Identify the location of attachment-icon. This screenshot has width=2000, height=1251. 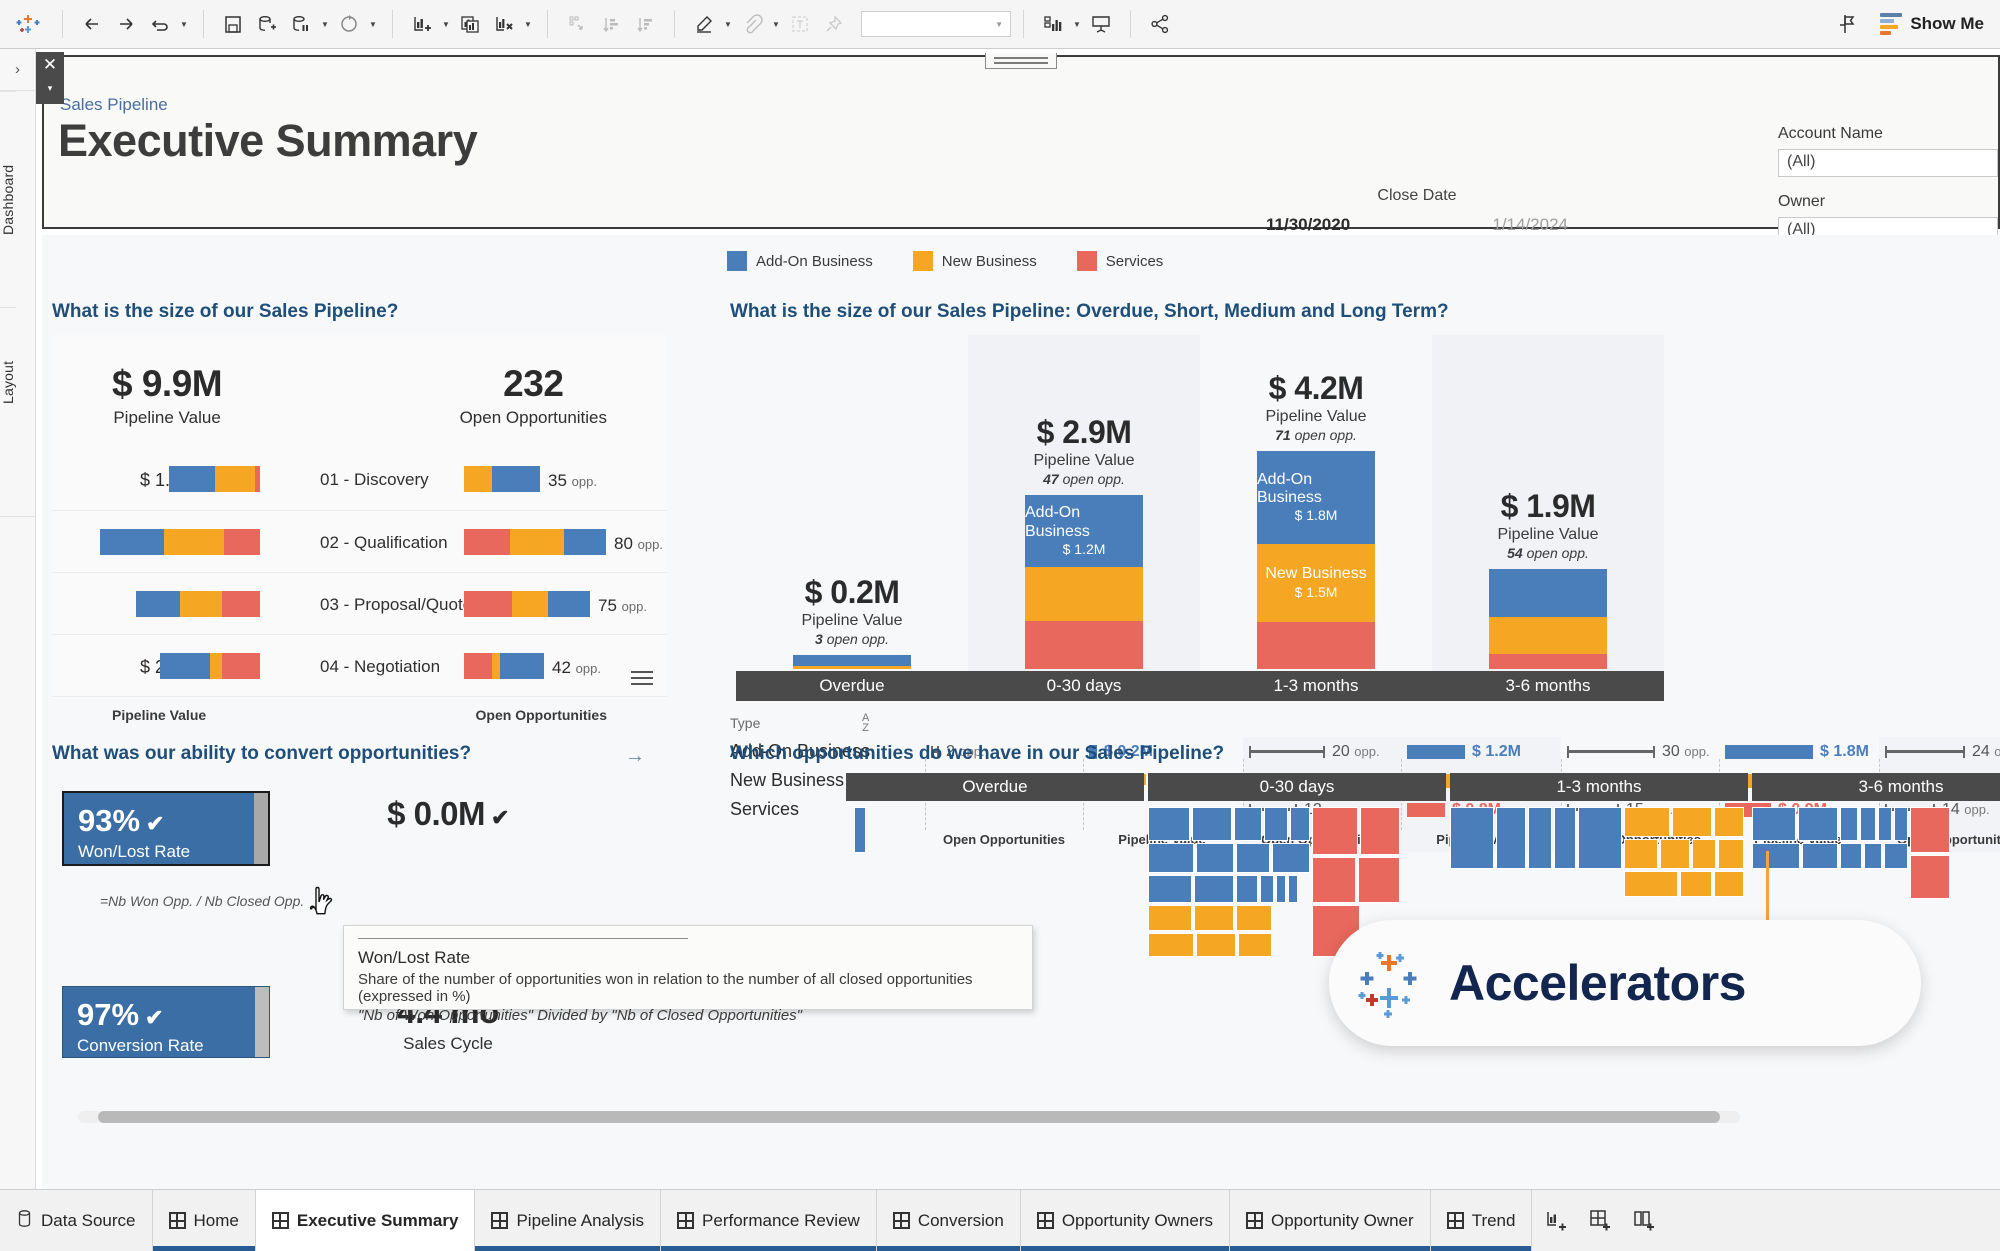
(752, 24).